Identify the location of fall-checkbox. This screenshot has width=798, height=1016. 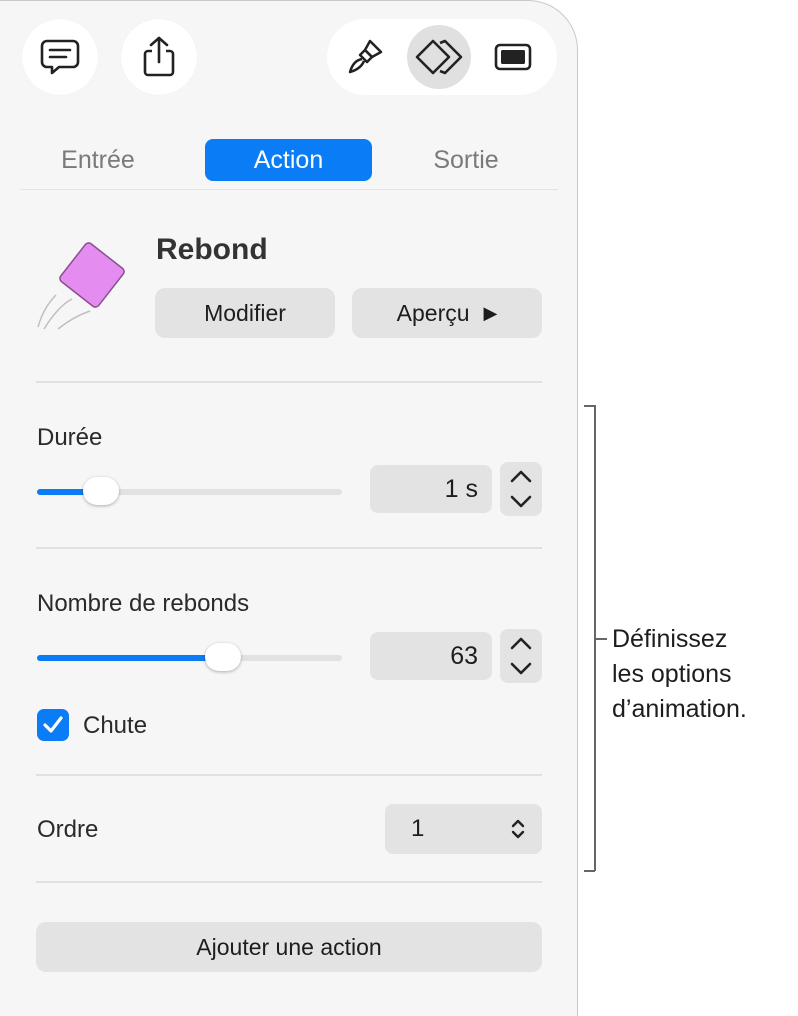
(53, 725).